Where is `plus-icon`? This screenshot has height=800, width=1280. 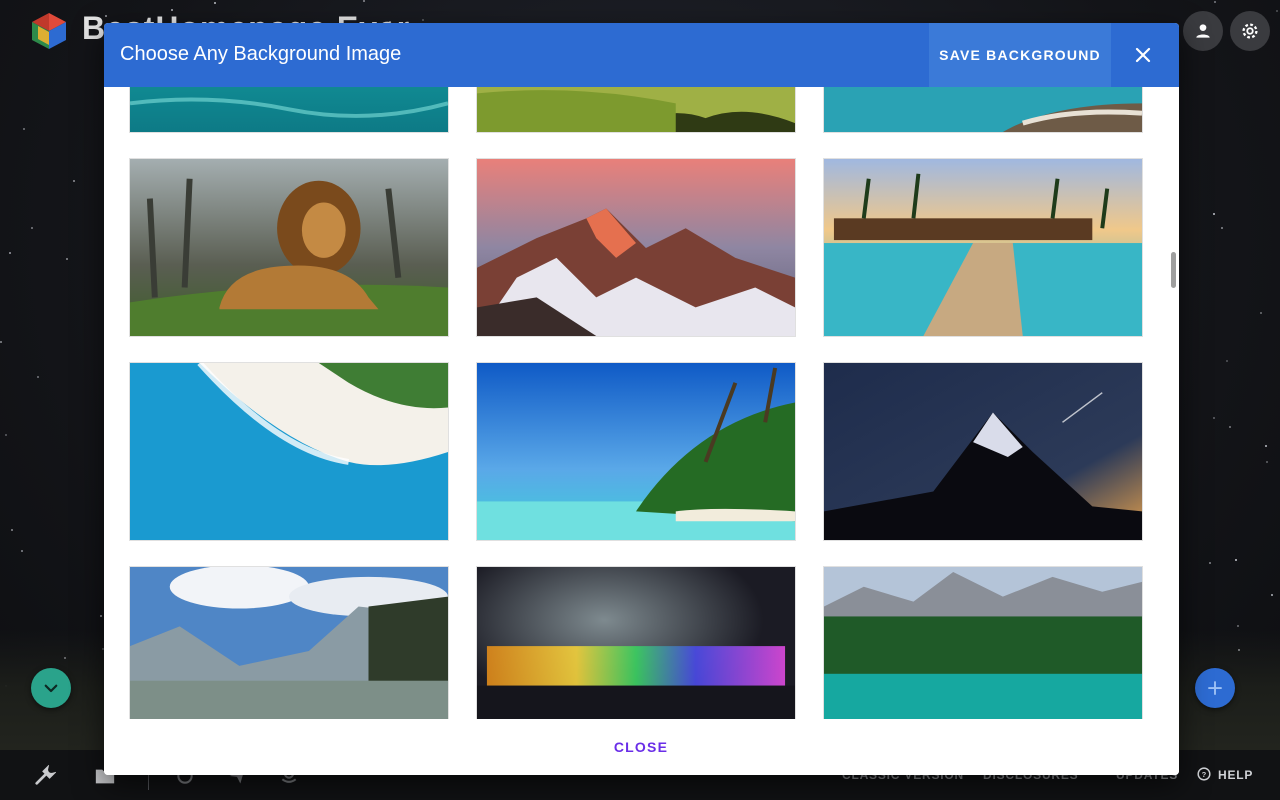 plus-icon is located at coordinates (1215, 688).